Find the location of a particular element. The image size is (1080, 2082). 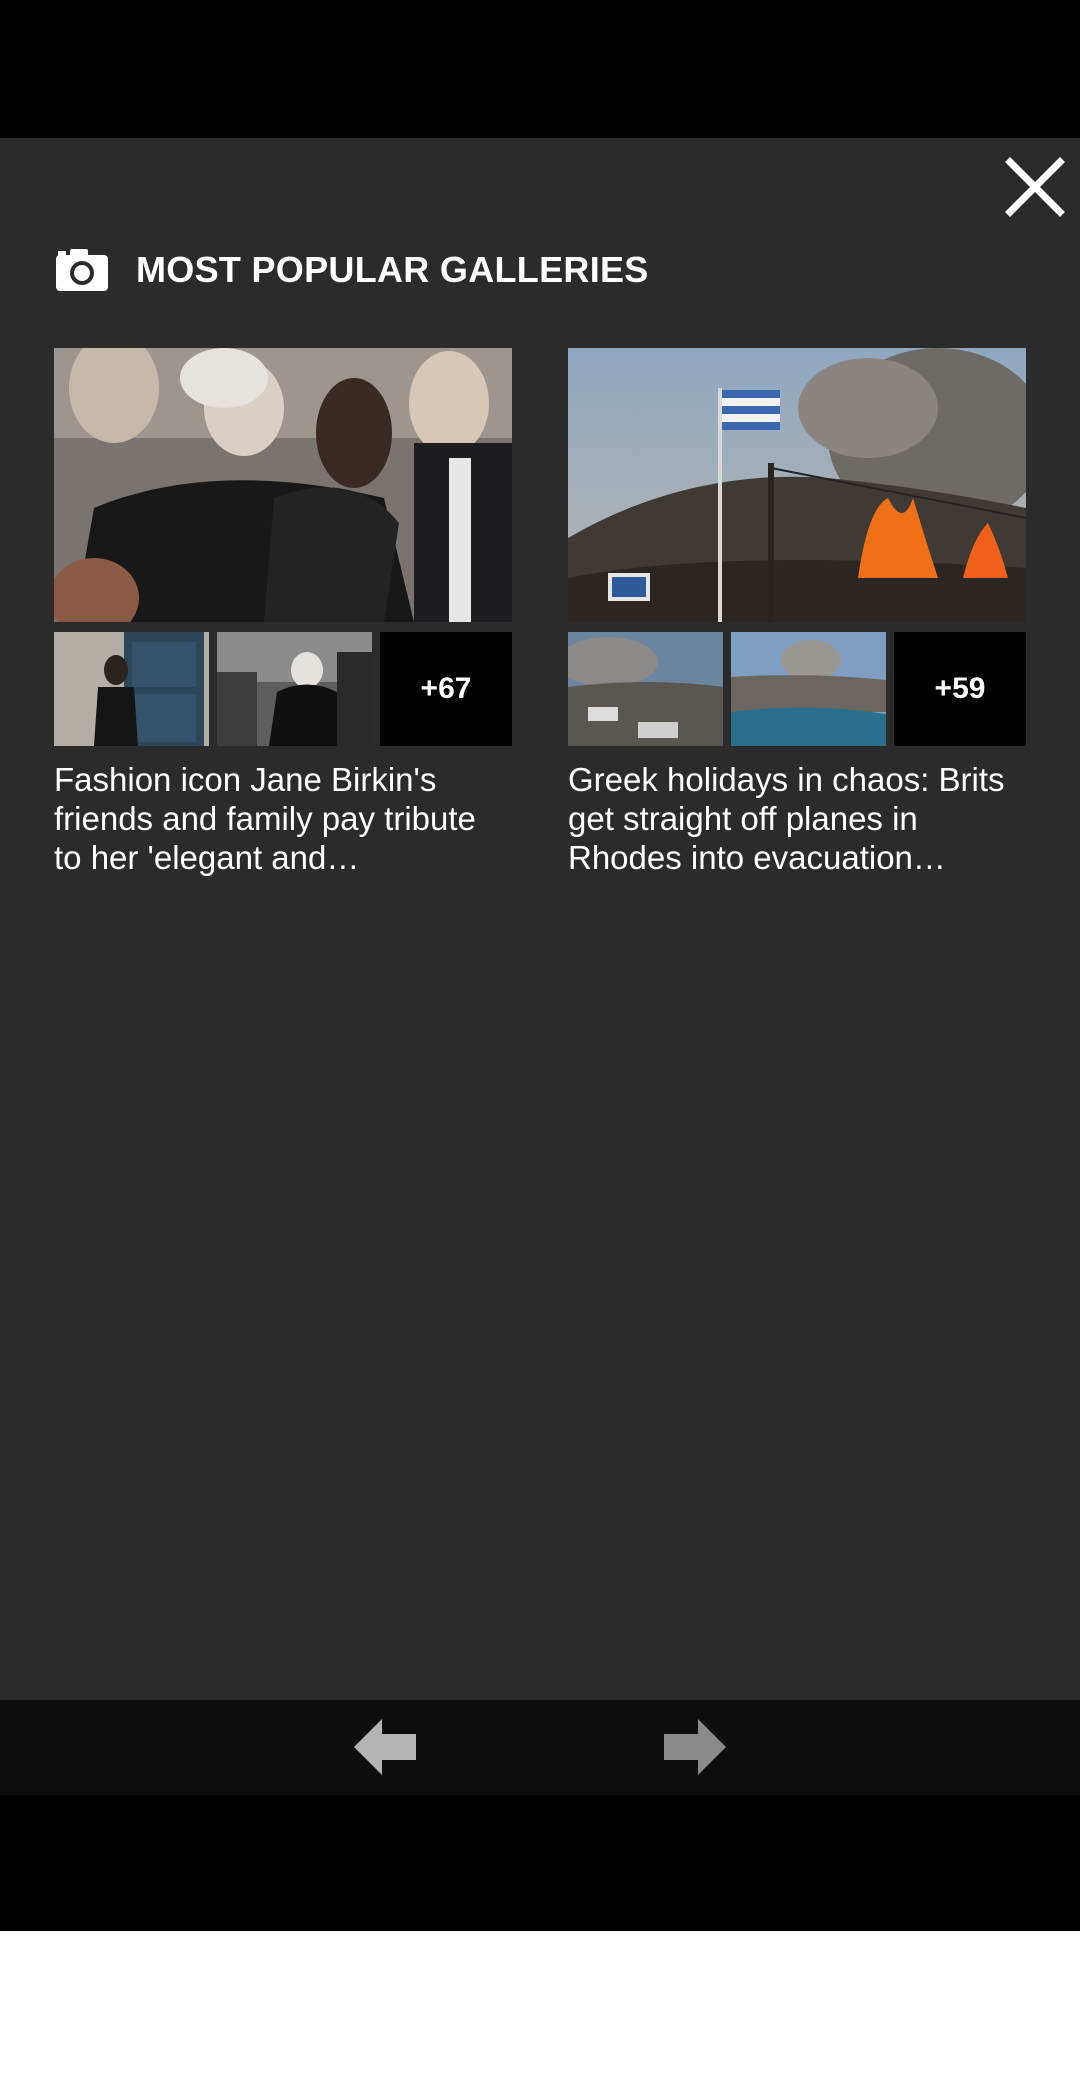

navigation-bar is located at coordinates (540, 1747).